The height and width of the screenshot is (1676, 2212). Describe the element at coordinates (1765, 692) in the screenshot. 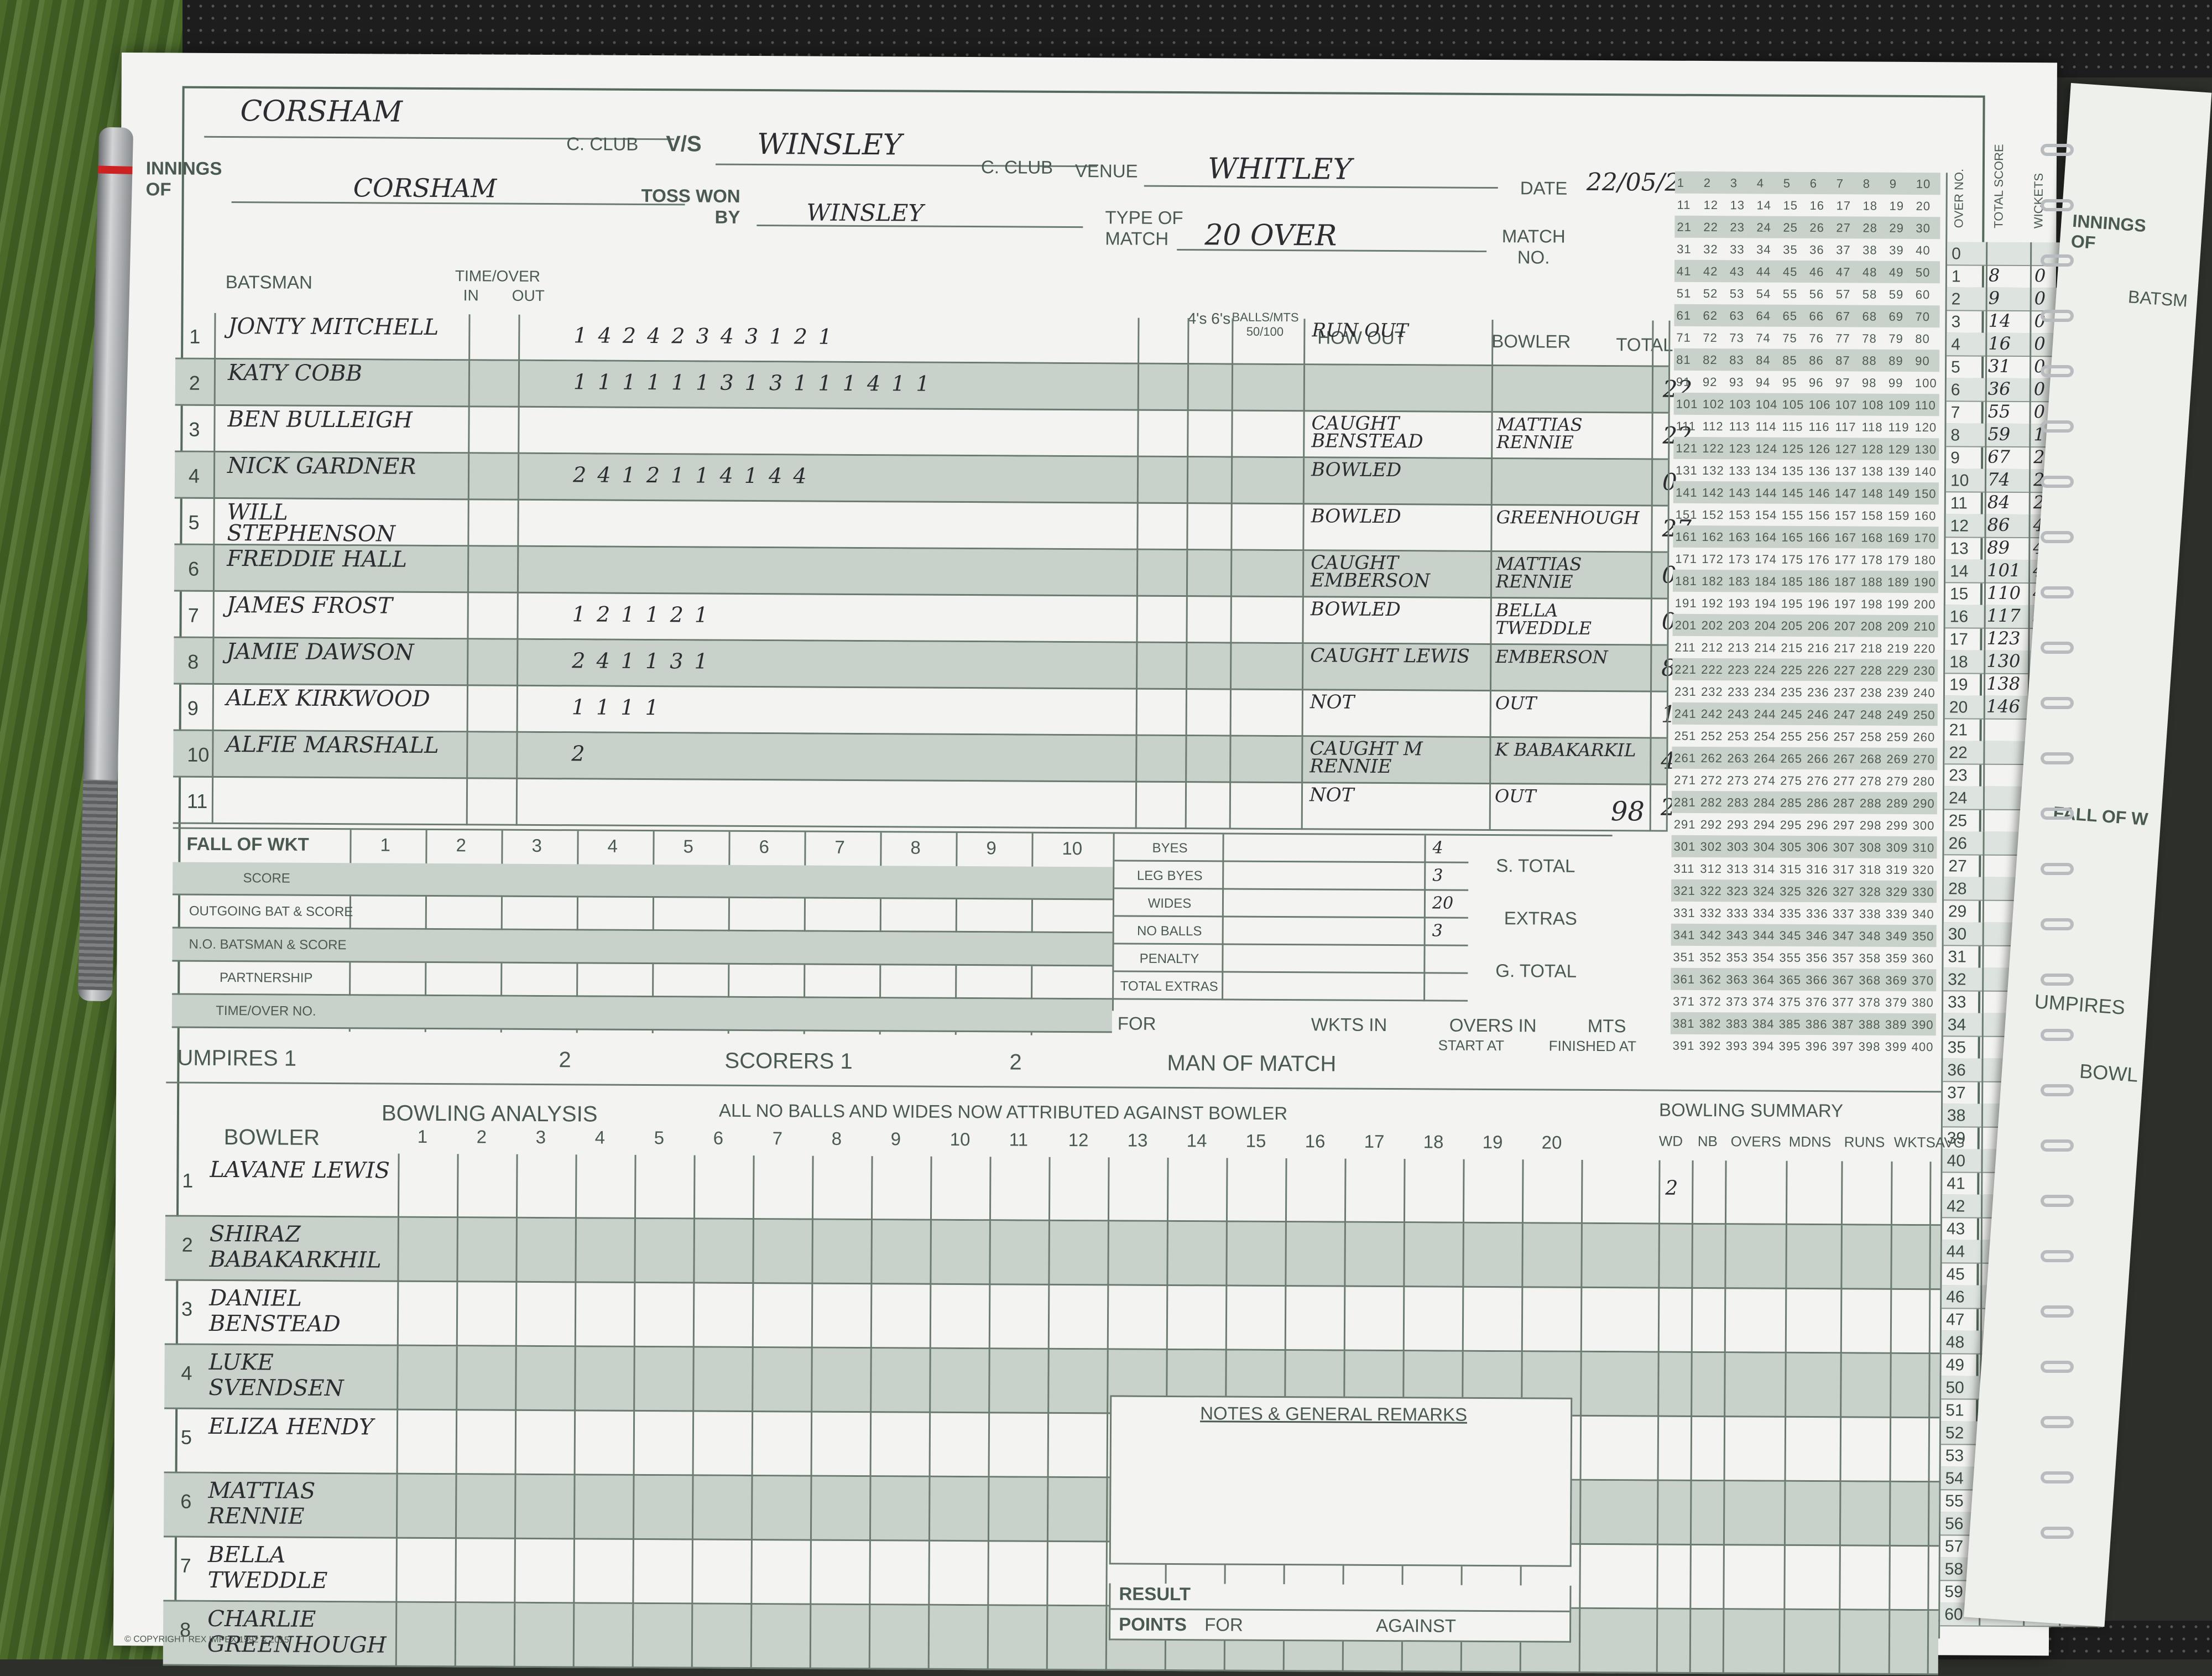

I see `run-tally-cell: 234` at that location.